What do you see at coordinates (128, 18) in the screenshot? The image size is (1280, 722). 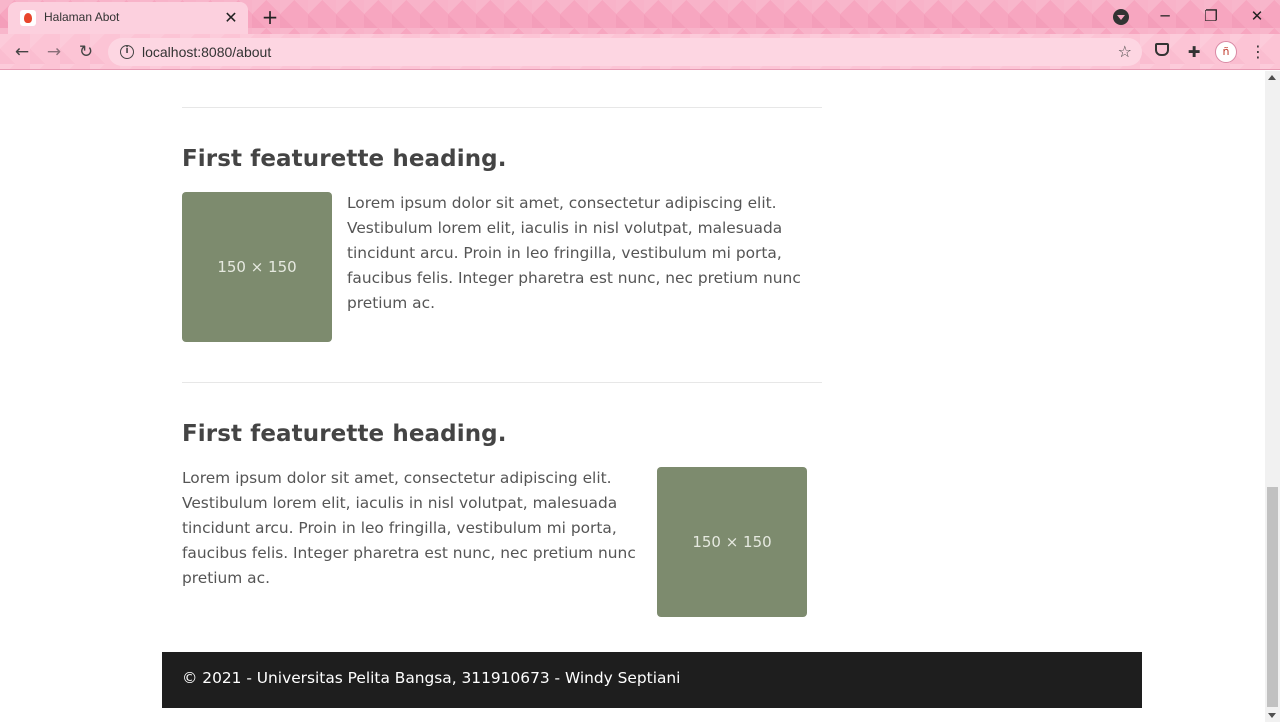 I see `browser-tab-active: Halaman Abot ✕` at bounding box center [128, 18].